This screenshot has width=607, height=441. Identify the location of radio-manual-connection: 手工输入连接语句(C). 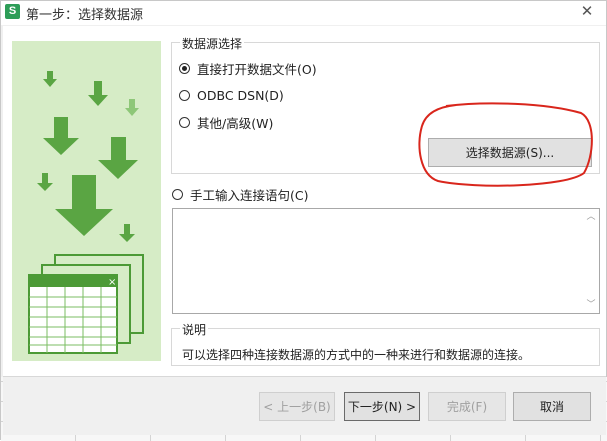
(240, 194).